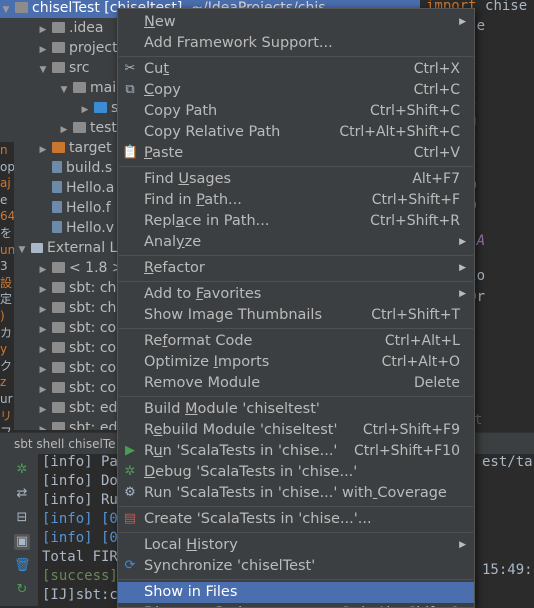 The width and height of the screenshot is (534, 608). Describe the element at coordinates (207, 362) in the screenshot. I see `menu-item-label: Optimize Imports` at that location.